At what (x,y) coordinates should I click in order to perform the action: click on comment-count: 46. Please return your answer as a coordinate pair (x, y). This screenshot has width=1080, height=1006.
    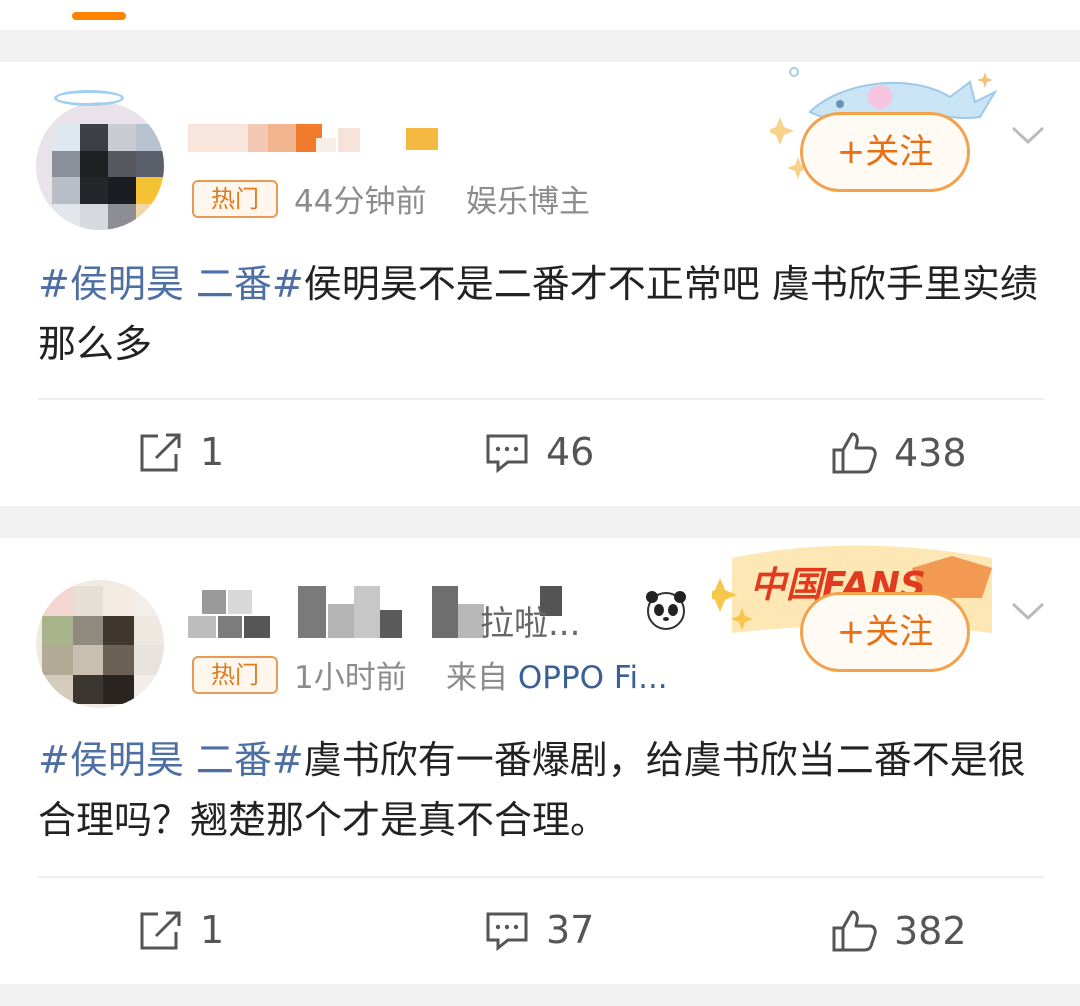
    Looking at the image, I should click on (570, 452).